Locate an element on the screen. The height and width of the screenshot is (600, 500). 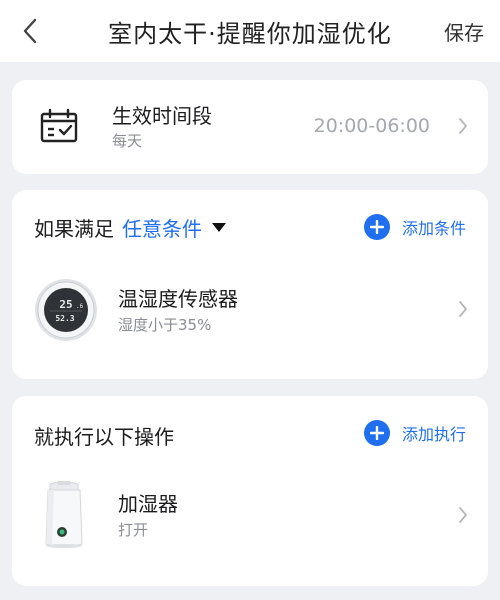
sensor-temp-readout: 25 is located at coordinates (65, 304).